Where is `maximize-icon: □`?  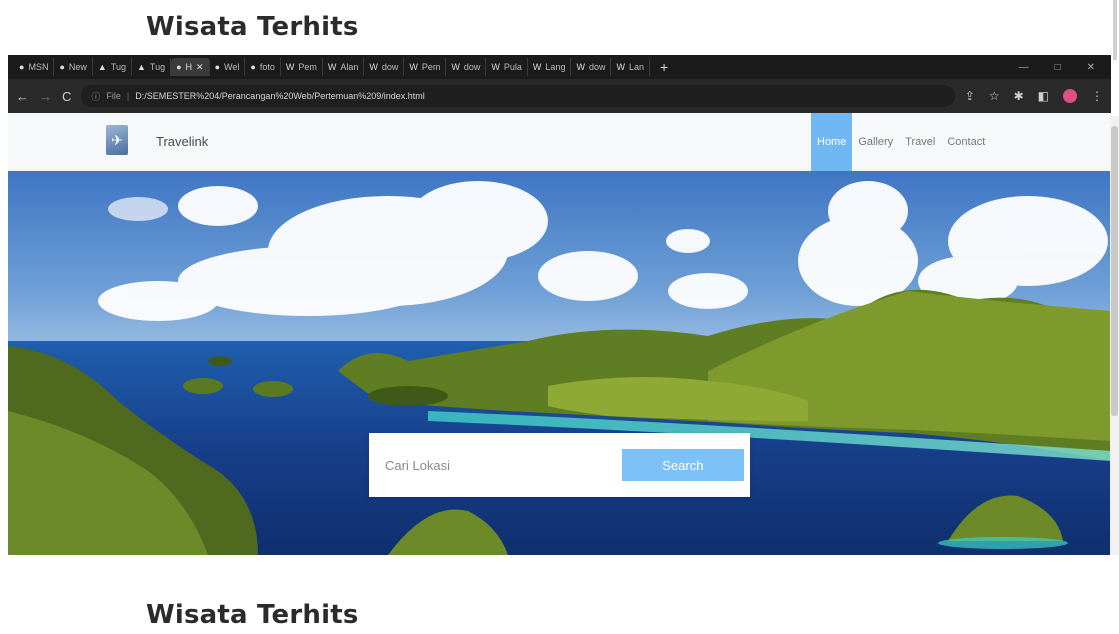
maximize-icon: □ is located at coordinates (1058, 67).